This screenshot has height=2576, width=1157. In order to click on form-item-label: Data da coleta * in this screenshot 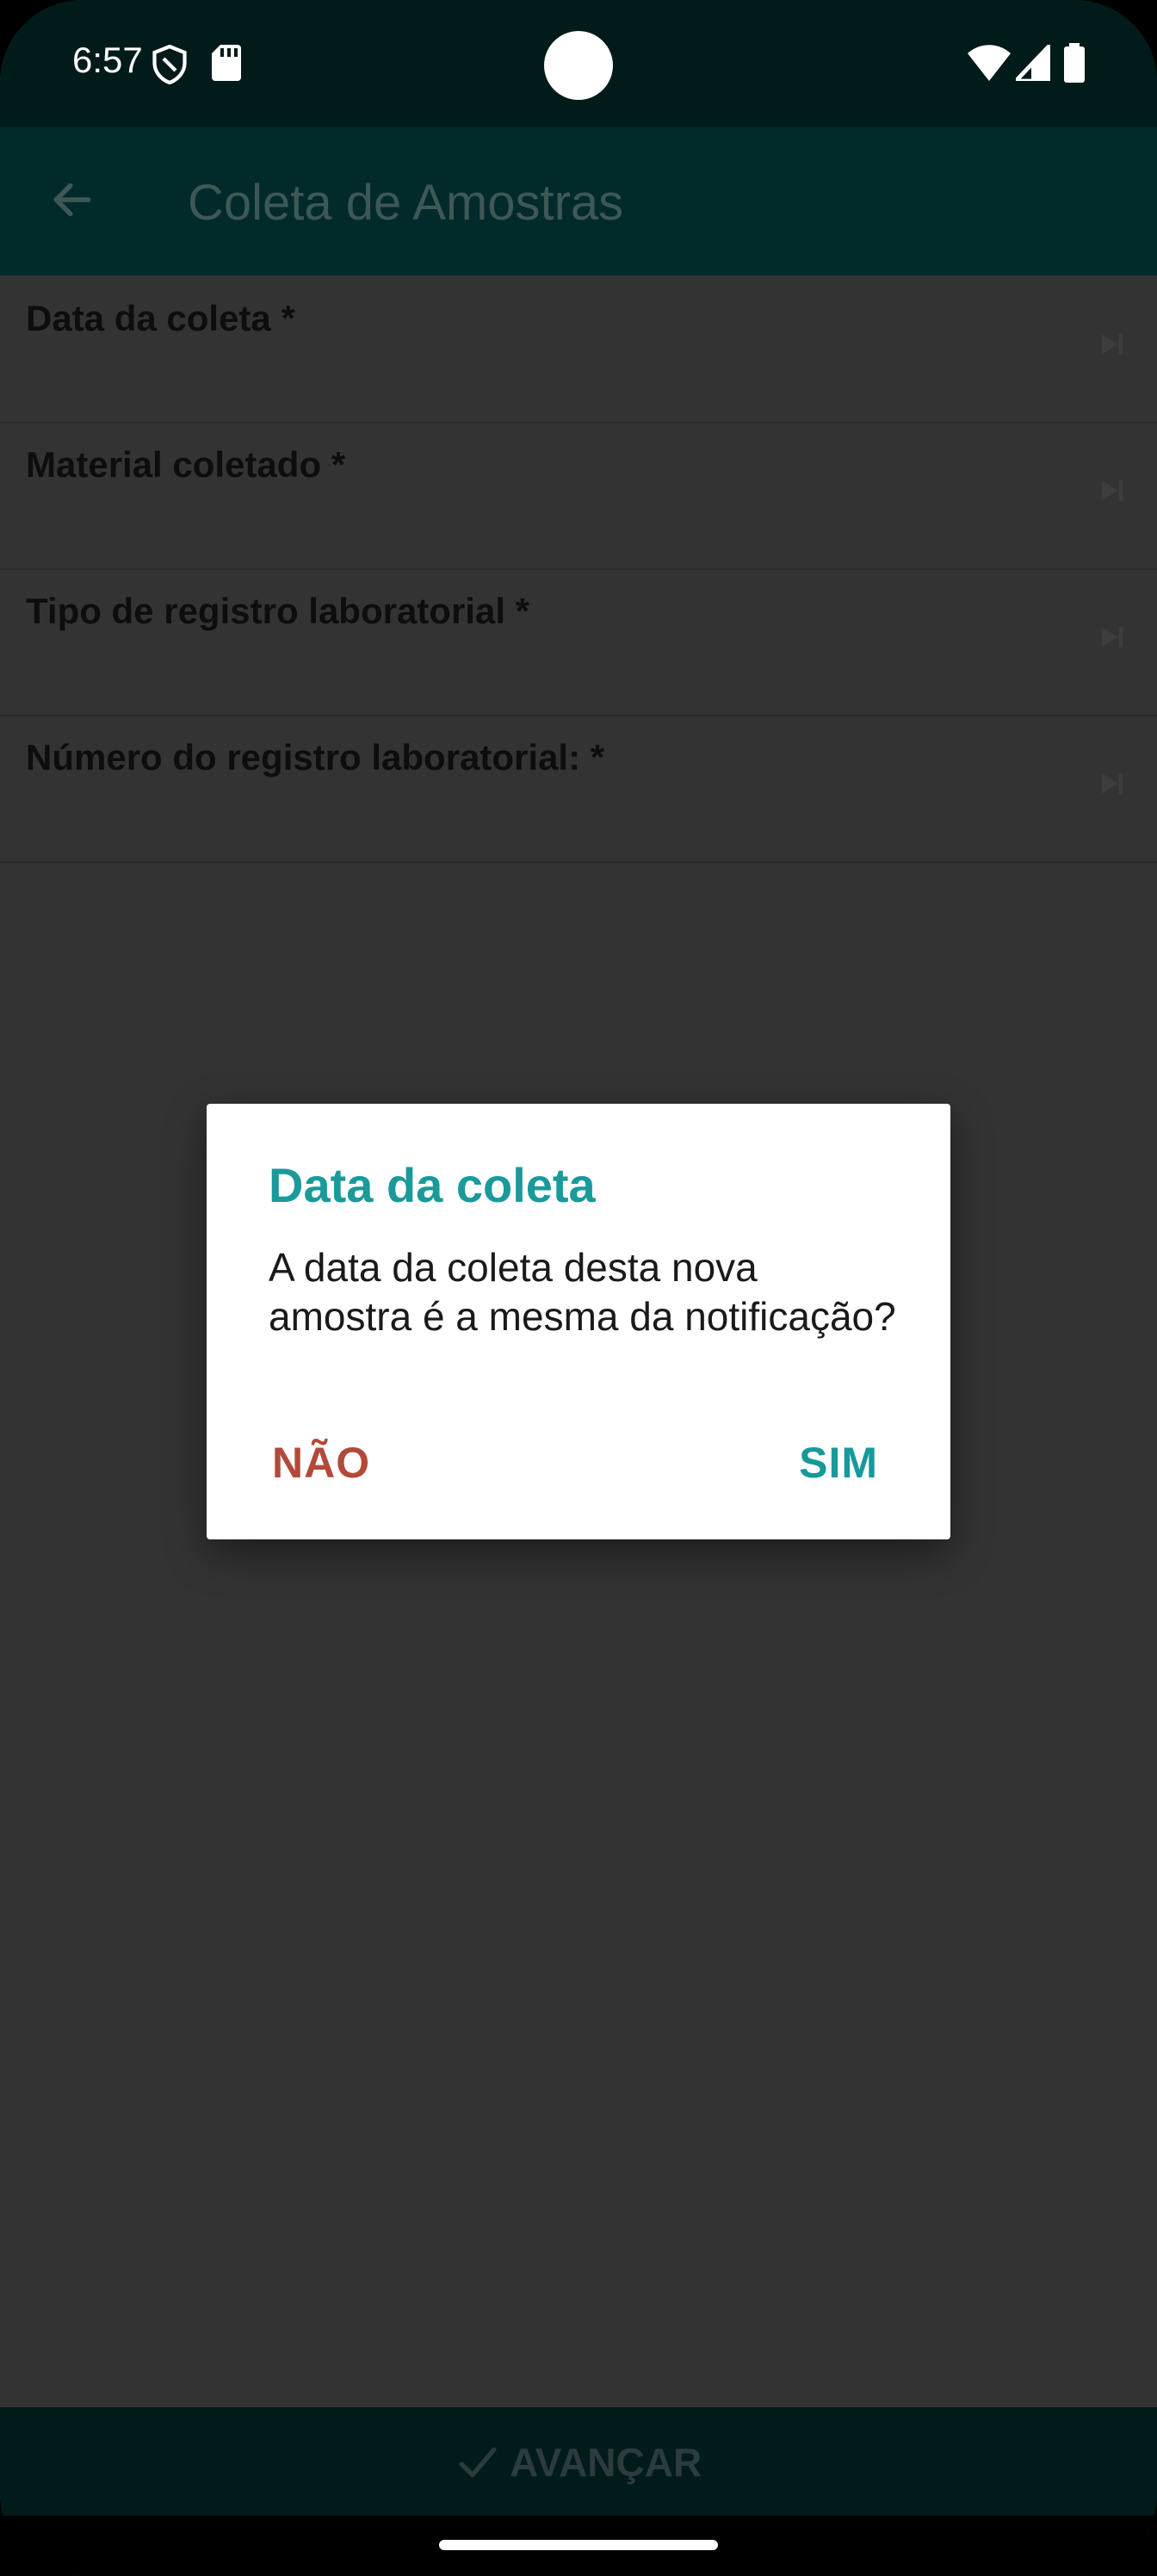, I will do `click(161, 318)`.